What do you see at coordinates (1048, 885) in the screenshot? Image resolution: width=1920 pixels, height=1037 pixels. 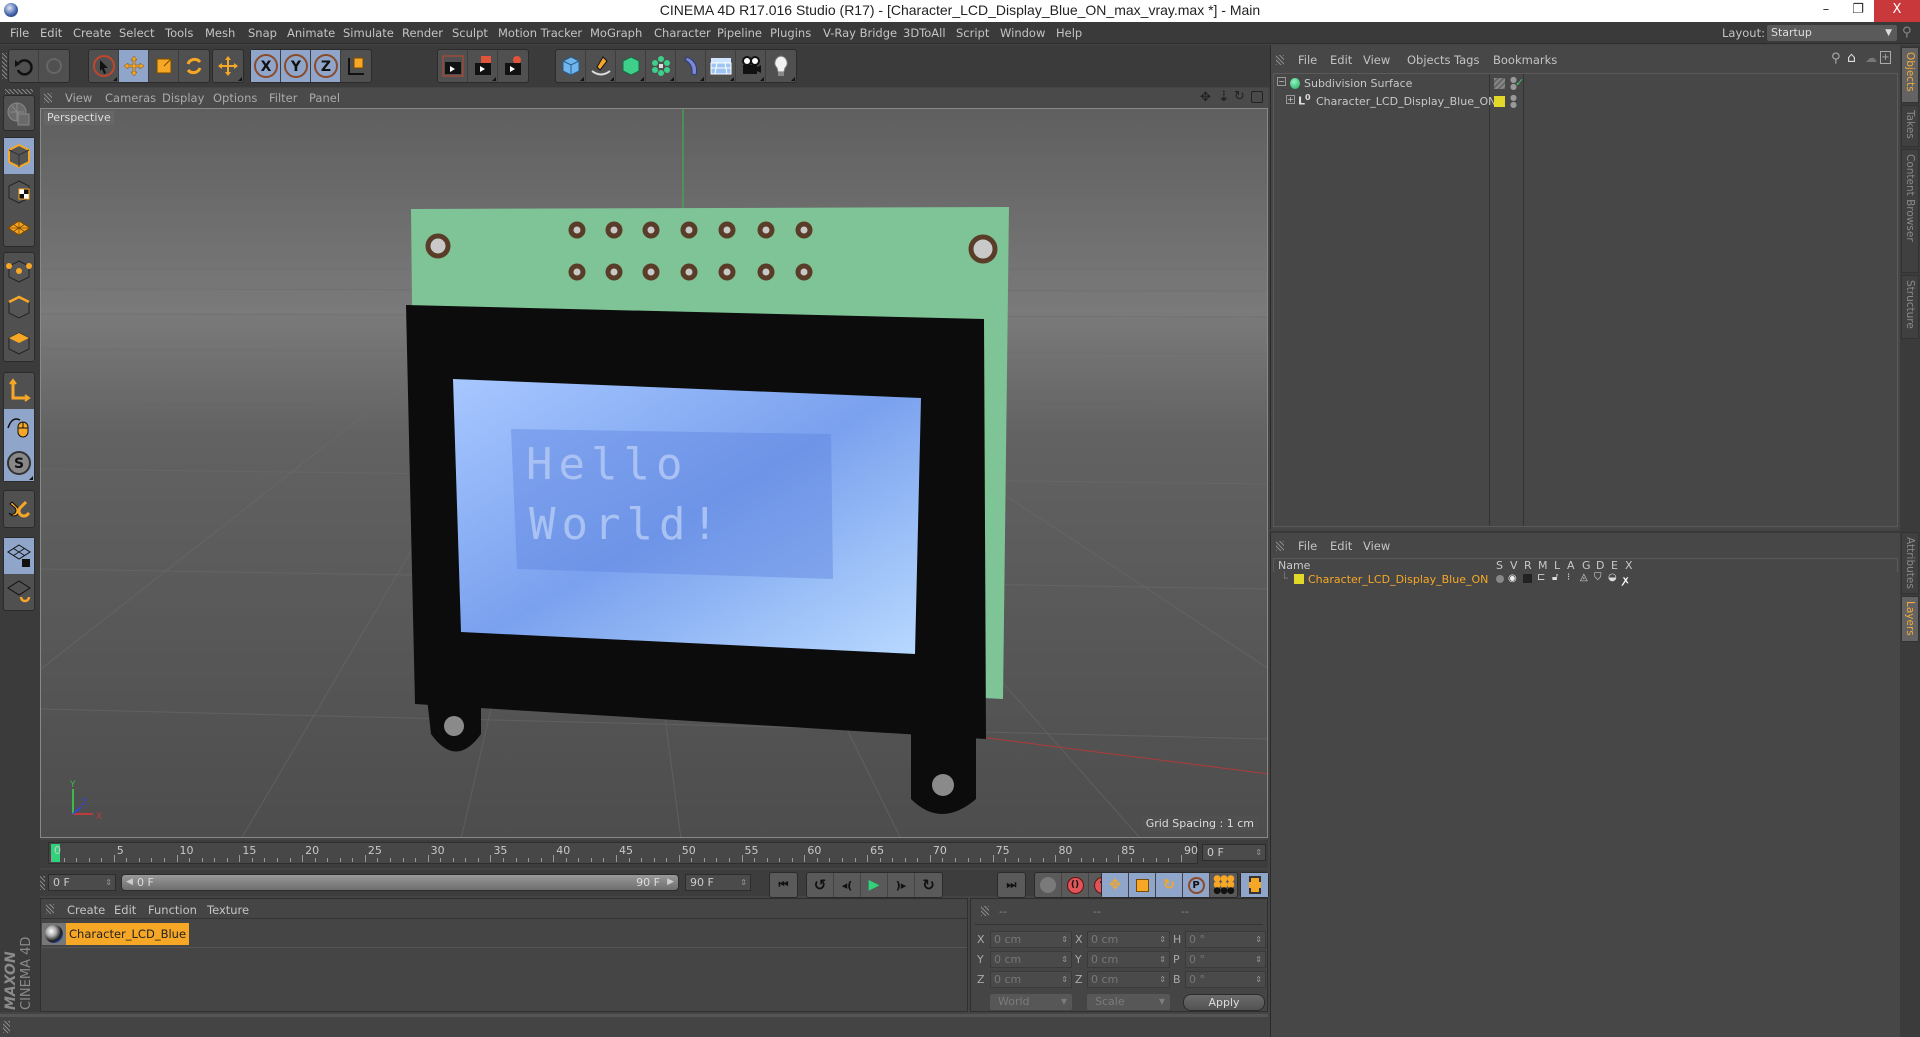 I see `record-keys-button` at bounding box center [1048, 885].